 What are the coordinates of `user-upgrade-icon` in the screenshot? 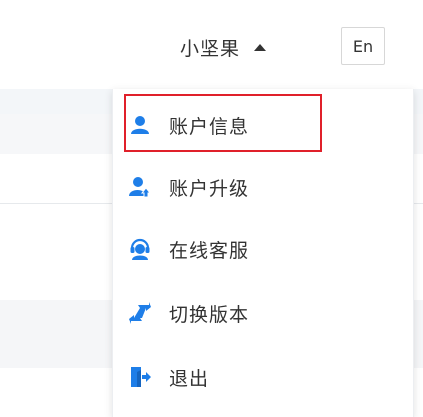 It's located at (140, 187).